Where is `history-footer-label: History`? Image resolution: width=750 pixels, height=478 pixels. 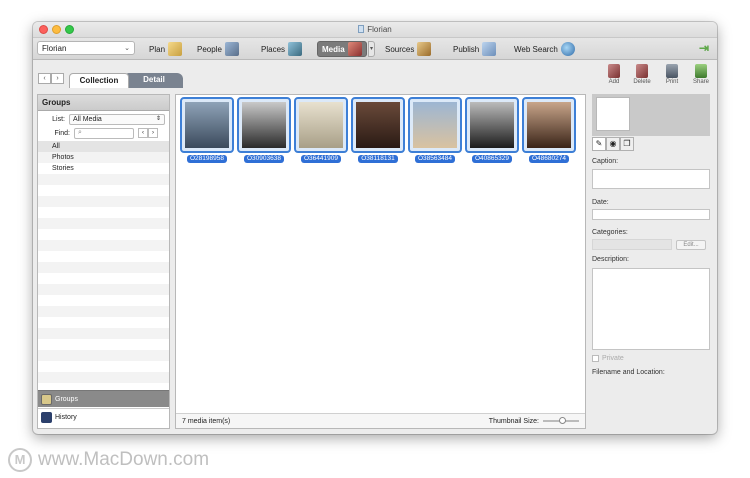 history-footer-label: History is located at coordinates (66, 417).